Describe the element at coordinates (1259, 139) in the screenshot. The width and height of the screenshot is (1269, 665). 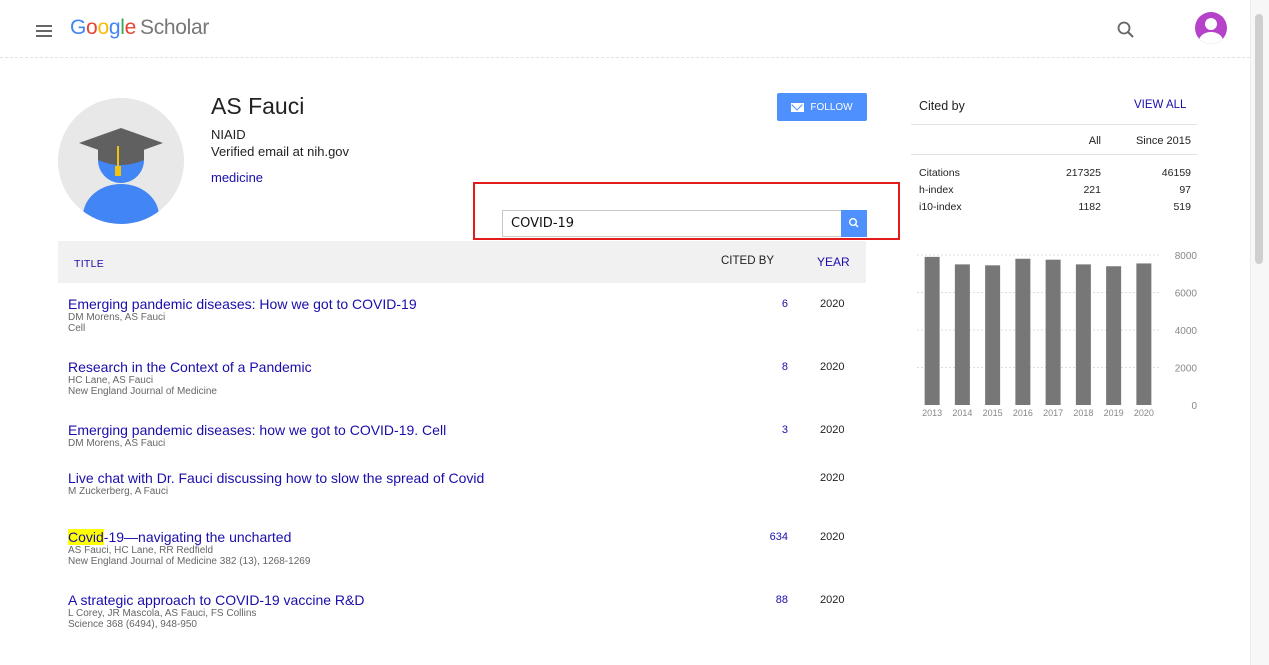
I see `scrollbar-thumb` at that location.